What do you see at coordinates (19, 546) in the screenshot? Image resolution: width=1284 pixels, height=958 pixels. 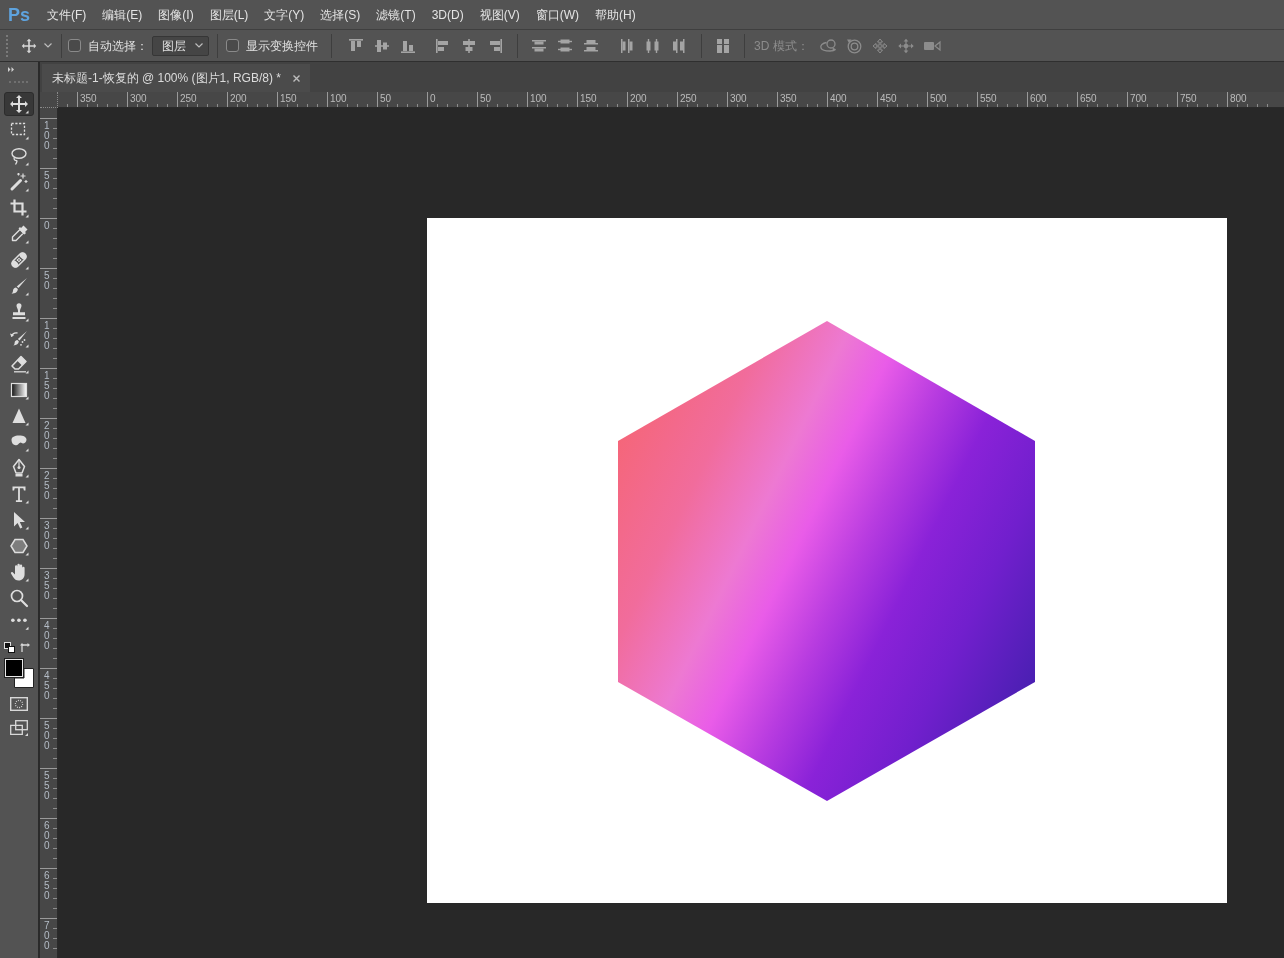 I see `hexagon-icon` at bounding box center [19, 546].